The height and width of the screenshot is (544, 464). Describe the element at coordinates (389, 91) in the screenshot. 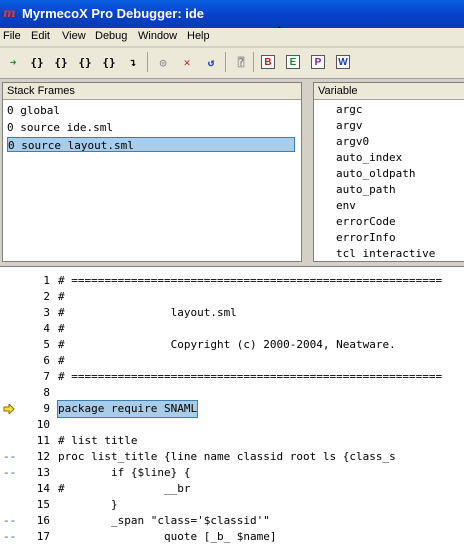

I see `variables-header: Variable` at that location.